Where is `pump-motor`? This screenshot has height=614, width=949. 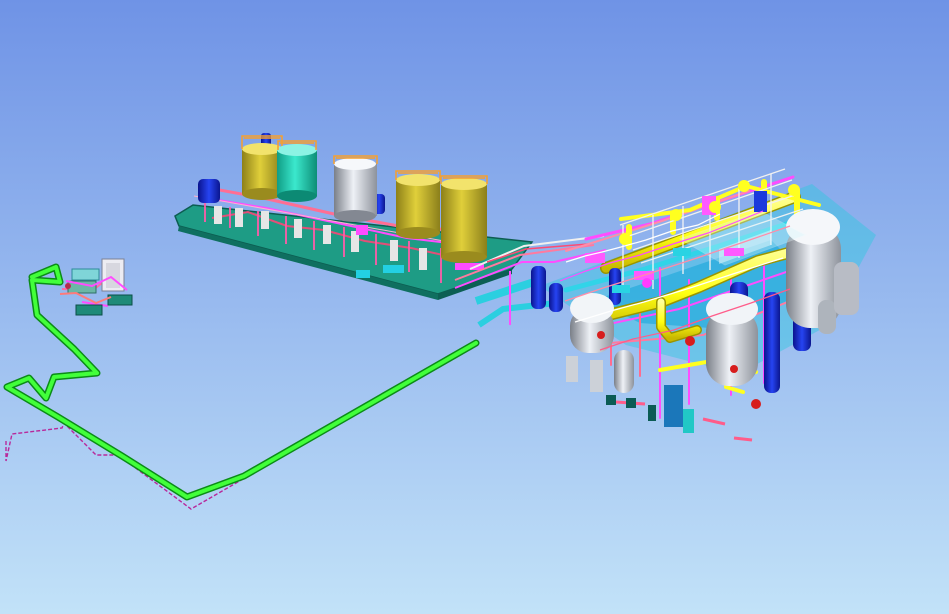 pump-motor is located at coordinates (209, 191).